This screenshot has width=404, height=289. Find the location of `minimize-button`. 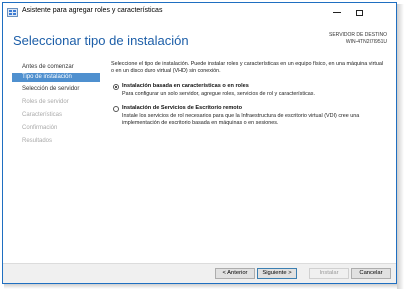

minimize-button is located at coordinates (337, 12).